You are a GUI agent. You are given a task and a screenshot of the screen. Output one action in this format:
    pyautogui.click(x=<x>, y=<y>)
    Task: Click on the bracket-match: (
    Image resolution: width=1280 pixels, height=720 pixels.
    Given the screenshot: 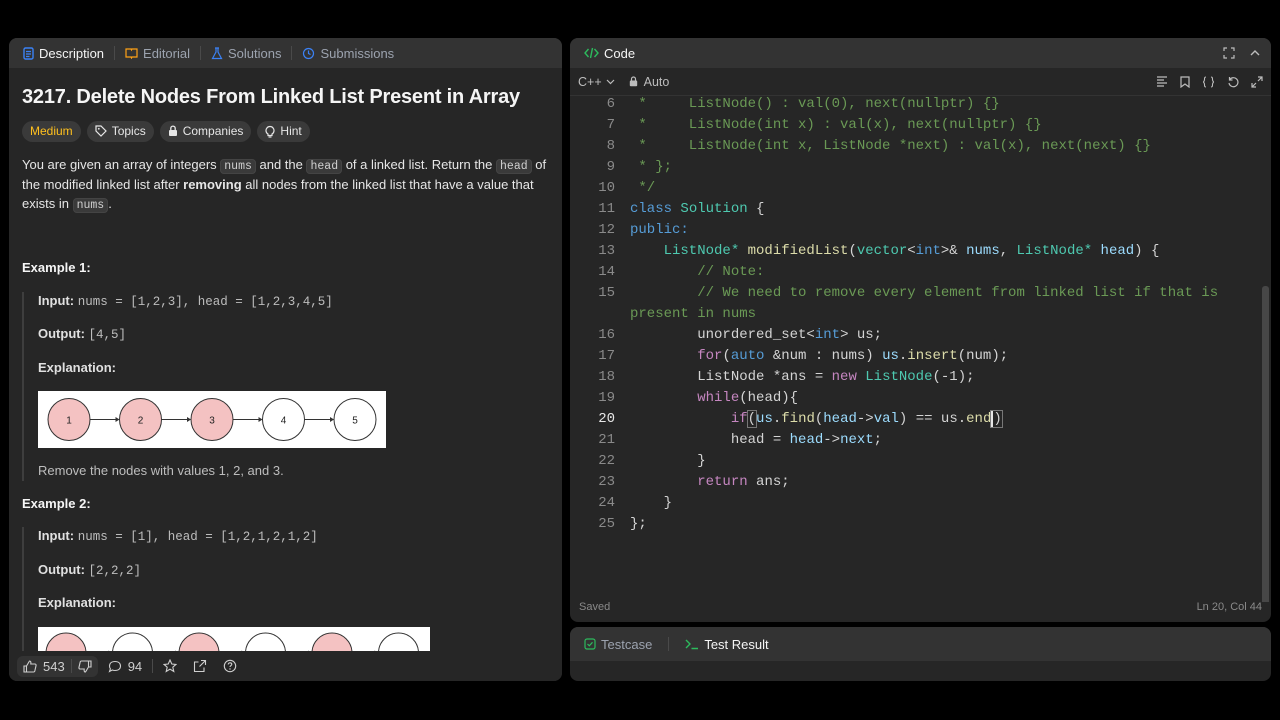 What is the action you would take?
    pyautogui.click(x=752, y=419)
    